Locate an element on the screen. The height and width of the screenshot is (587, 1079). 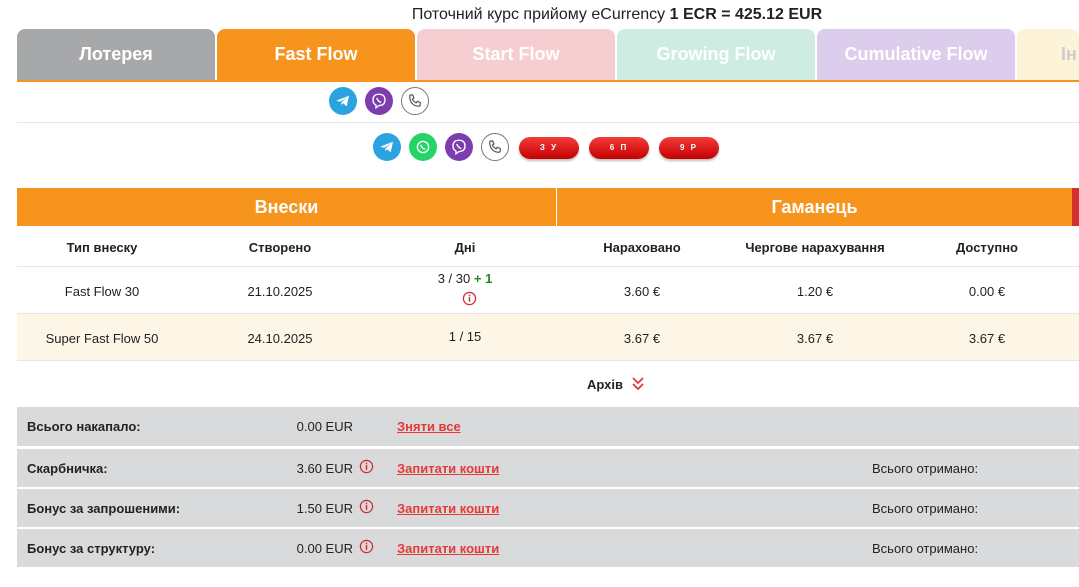
col-created: Створено is located at coordinates (280, 247).